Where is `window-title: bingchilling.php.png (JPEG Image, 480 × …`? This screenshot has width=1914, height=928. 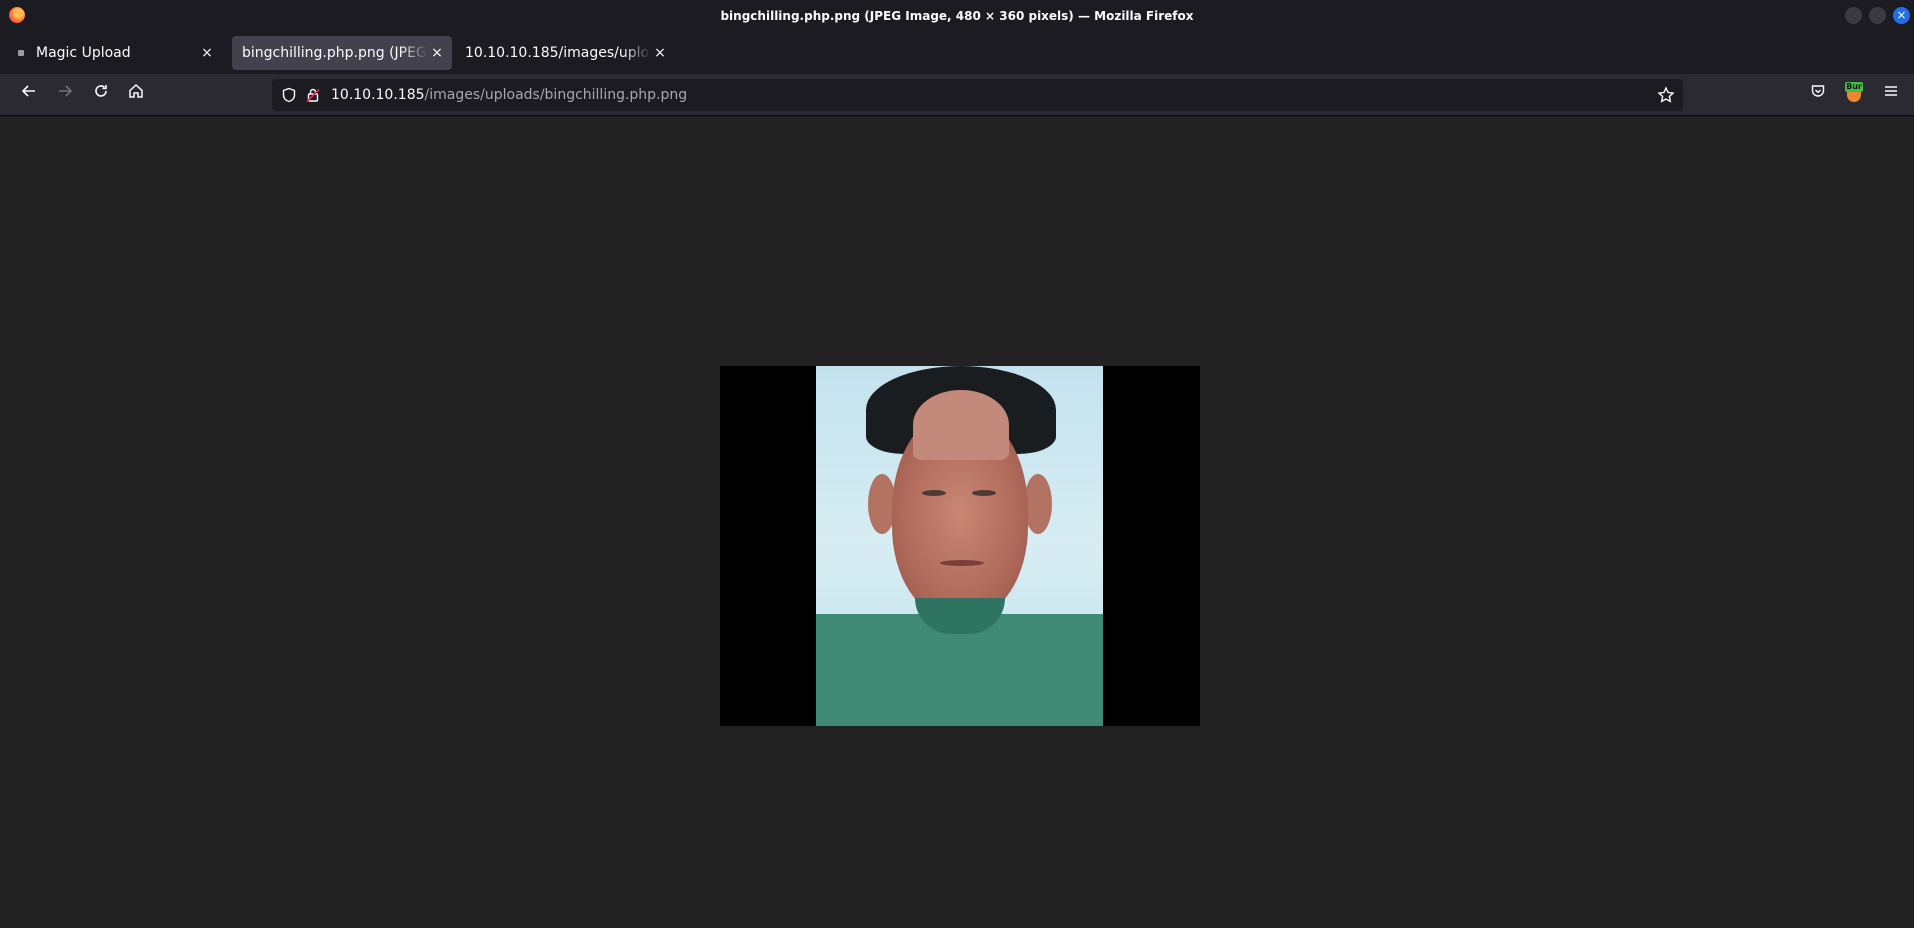 window-title: bingchilling.php.png (JPEG Image, 480 × … is located at coordinates (957, 15).